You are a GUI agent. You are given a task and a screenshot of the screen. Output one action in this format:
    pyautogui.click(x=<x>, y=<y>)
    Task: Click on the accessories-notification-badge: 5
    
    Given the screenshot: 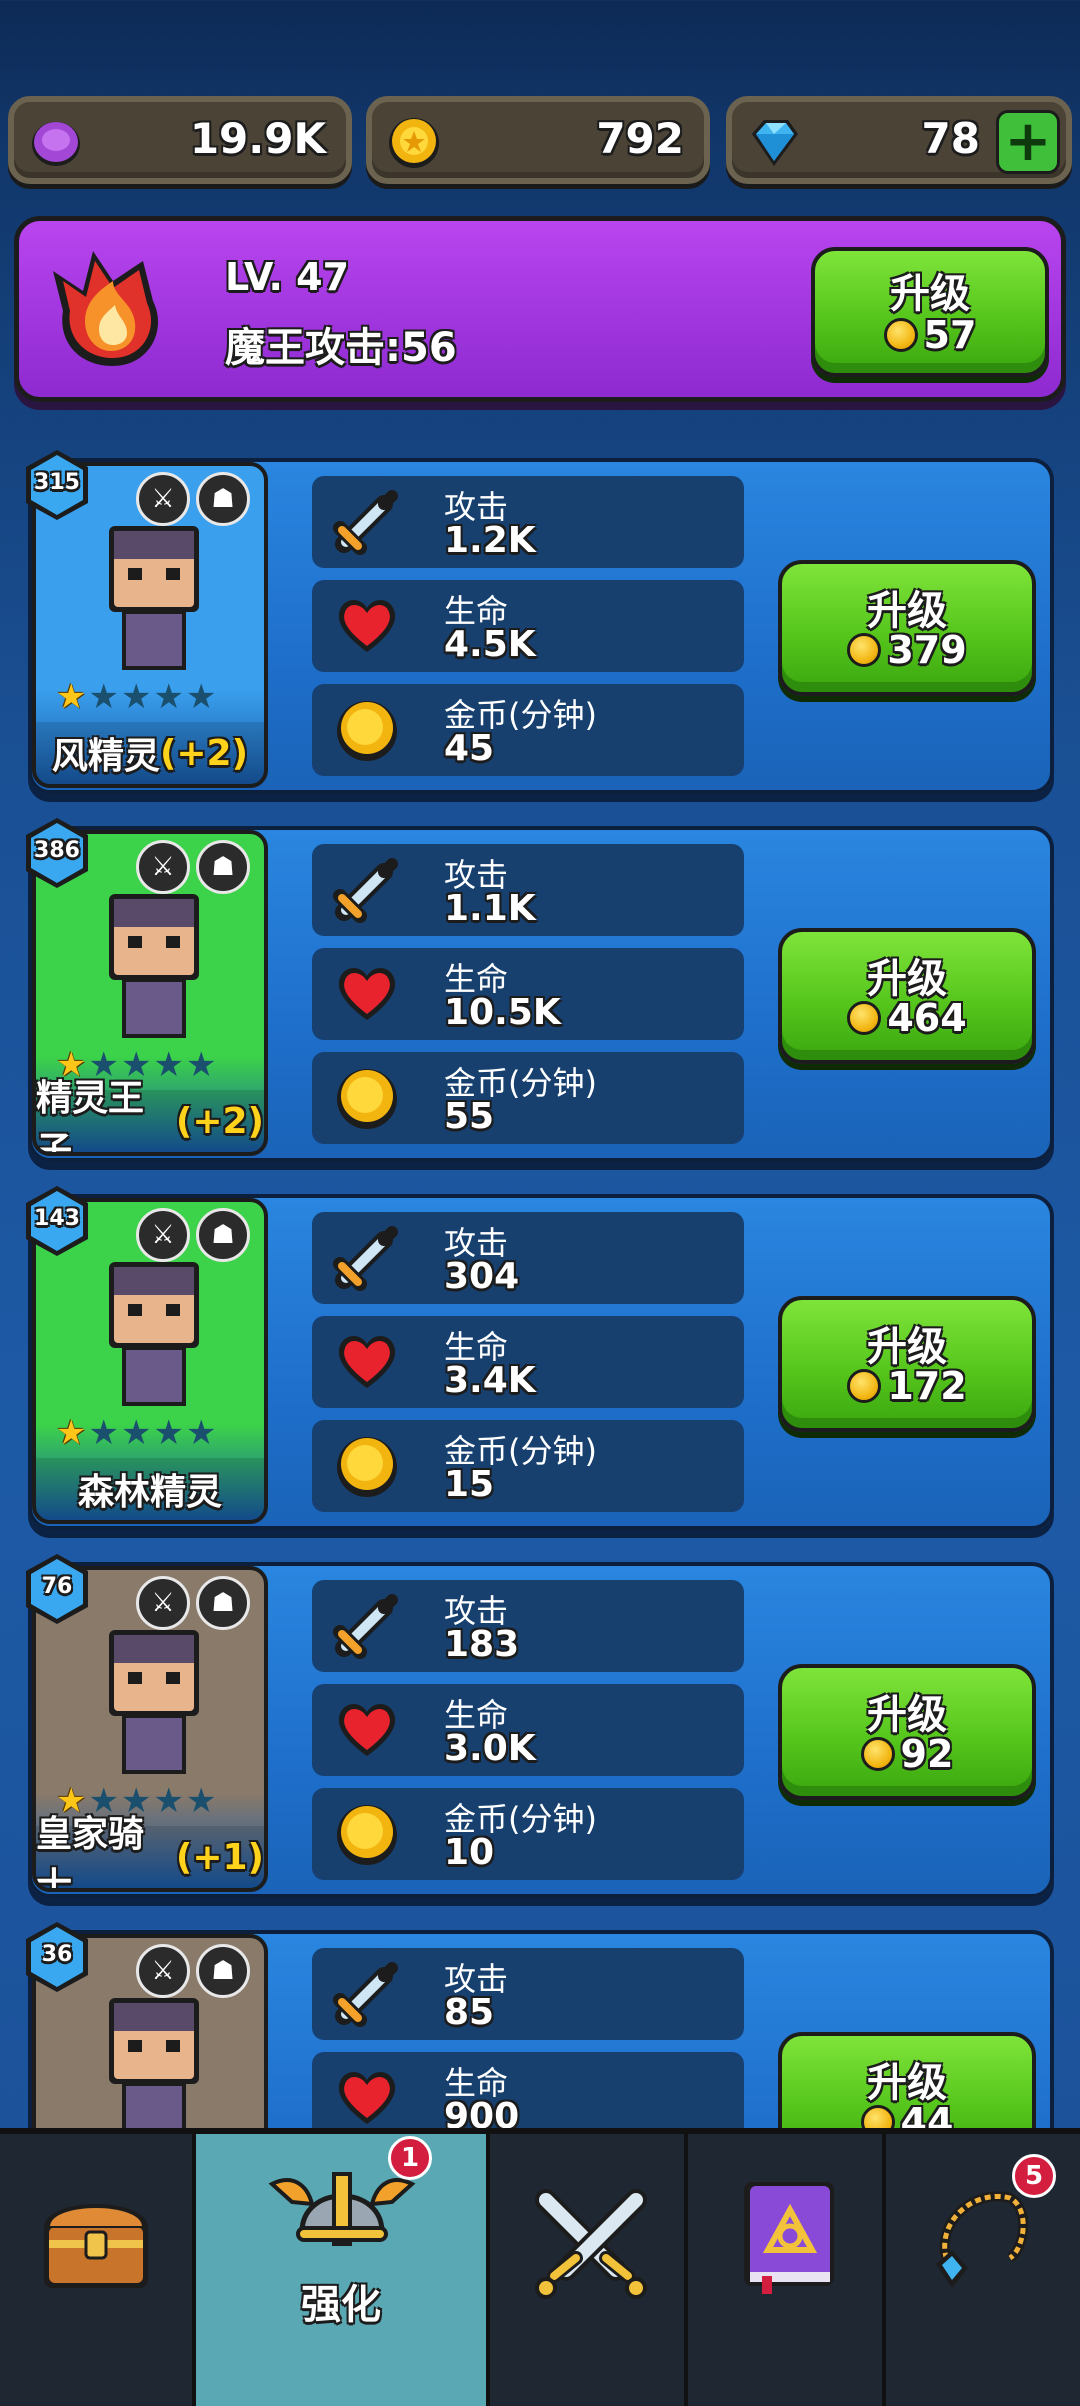 What is the action you would take?
    pyautogui.click(x=1034, y=2176)
    